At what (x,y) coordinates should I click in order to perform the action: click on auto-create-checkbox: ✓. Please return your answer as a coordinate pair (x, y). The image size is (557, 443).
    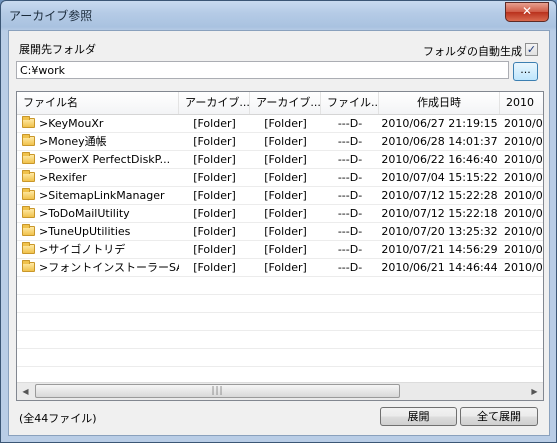
    Looking at the image, I should click on (531, 49).